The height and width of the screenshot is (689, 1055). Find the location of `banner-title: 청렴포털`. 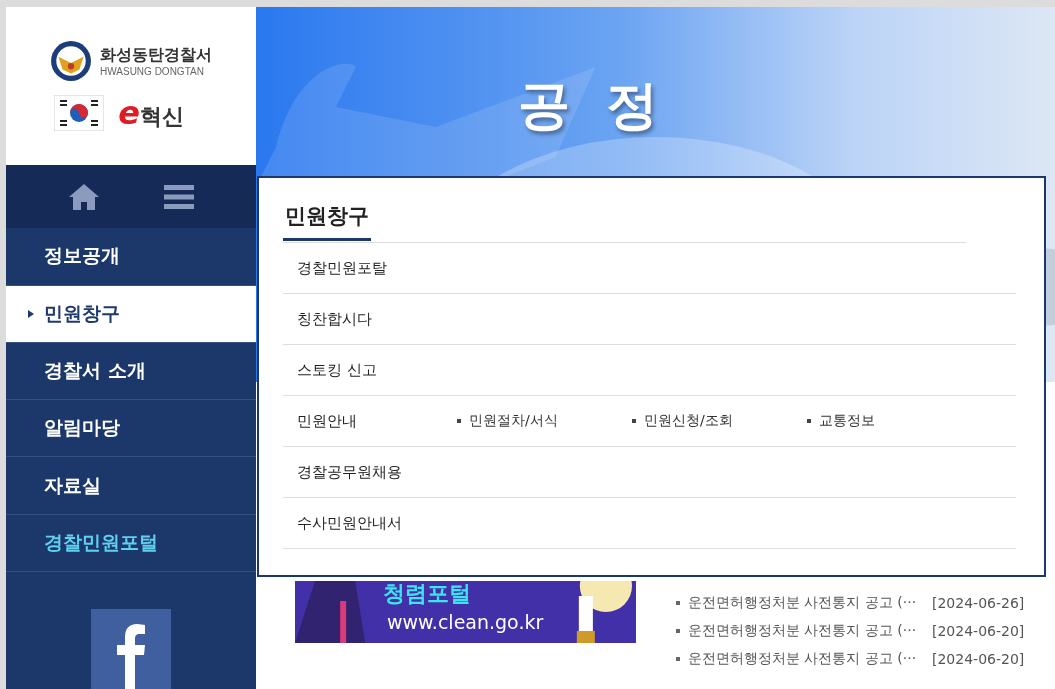

banner-title: 청렴포털 is located at coordinates (427, 594).